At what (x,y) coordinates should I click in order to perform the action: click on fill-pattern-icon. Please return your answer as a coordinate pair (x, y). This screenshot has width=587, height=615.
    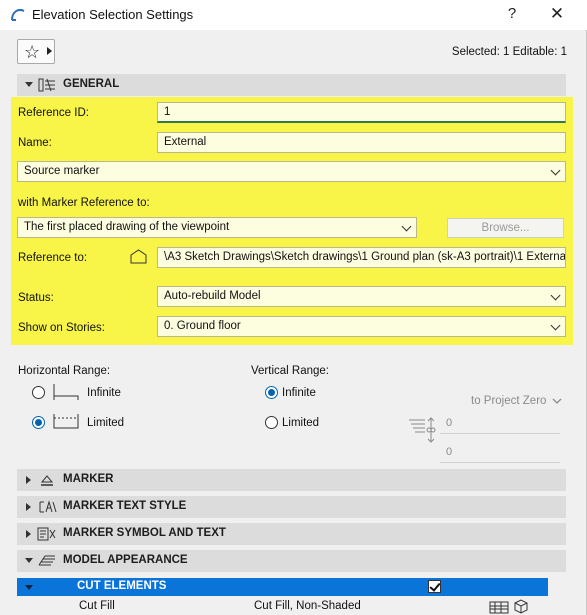
    Looking at the image, I should click on (499, 606).